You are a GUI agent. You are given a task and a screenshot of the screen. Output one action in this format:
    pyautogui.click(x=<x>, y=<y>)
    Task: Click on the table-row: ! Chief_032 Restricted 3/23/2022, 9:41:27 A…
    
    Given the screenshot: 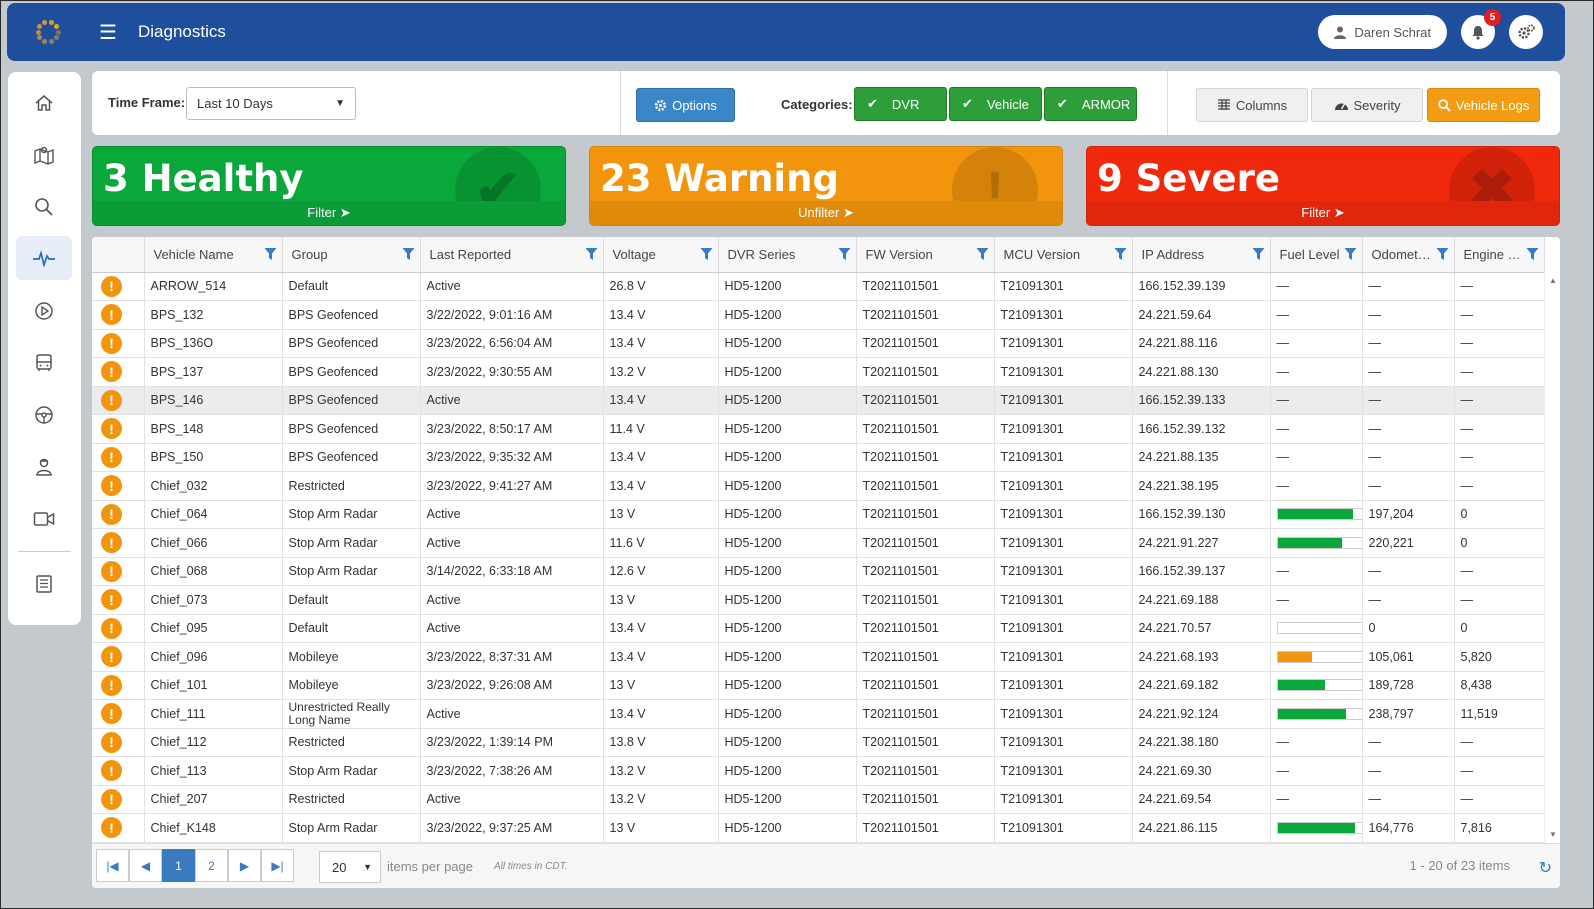 What is the action you would take?
    pyautogui.click(x=818, y=486)
    